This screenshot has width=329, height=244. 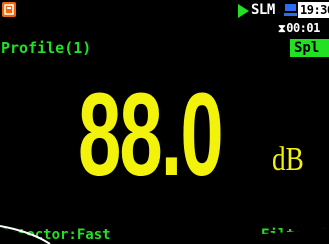 What do you see at coordinates (288, 159) in the screenshot?
I see `reading-unit: dB` at bounding box center [288, 159].